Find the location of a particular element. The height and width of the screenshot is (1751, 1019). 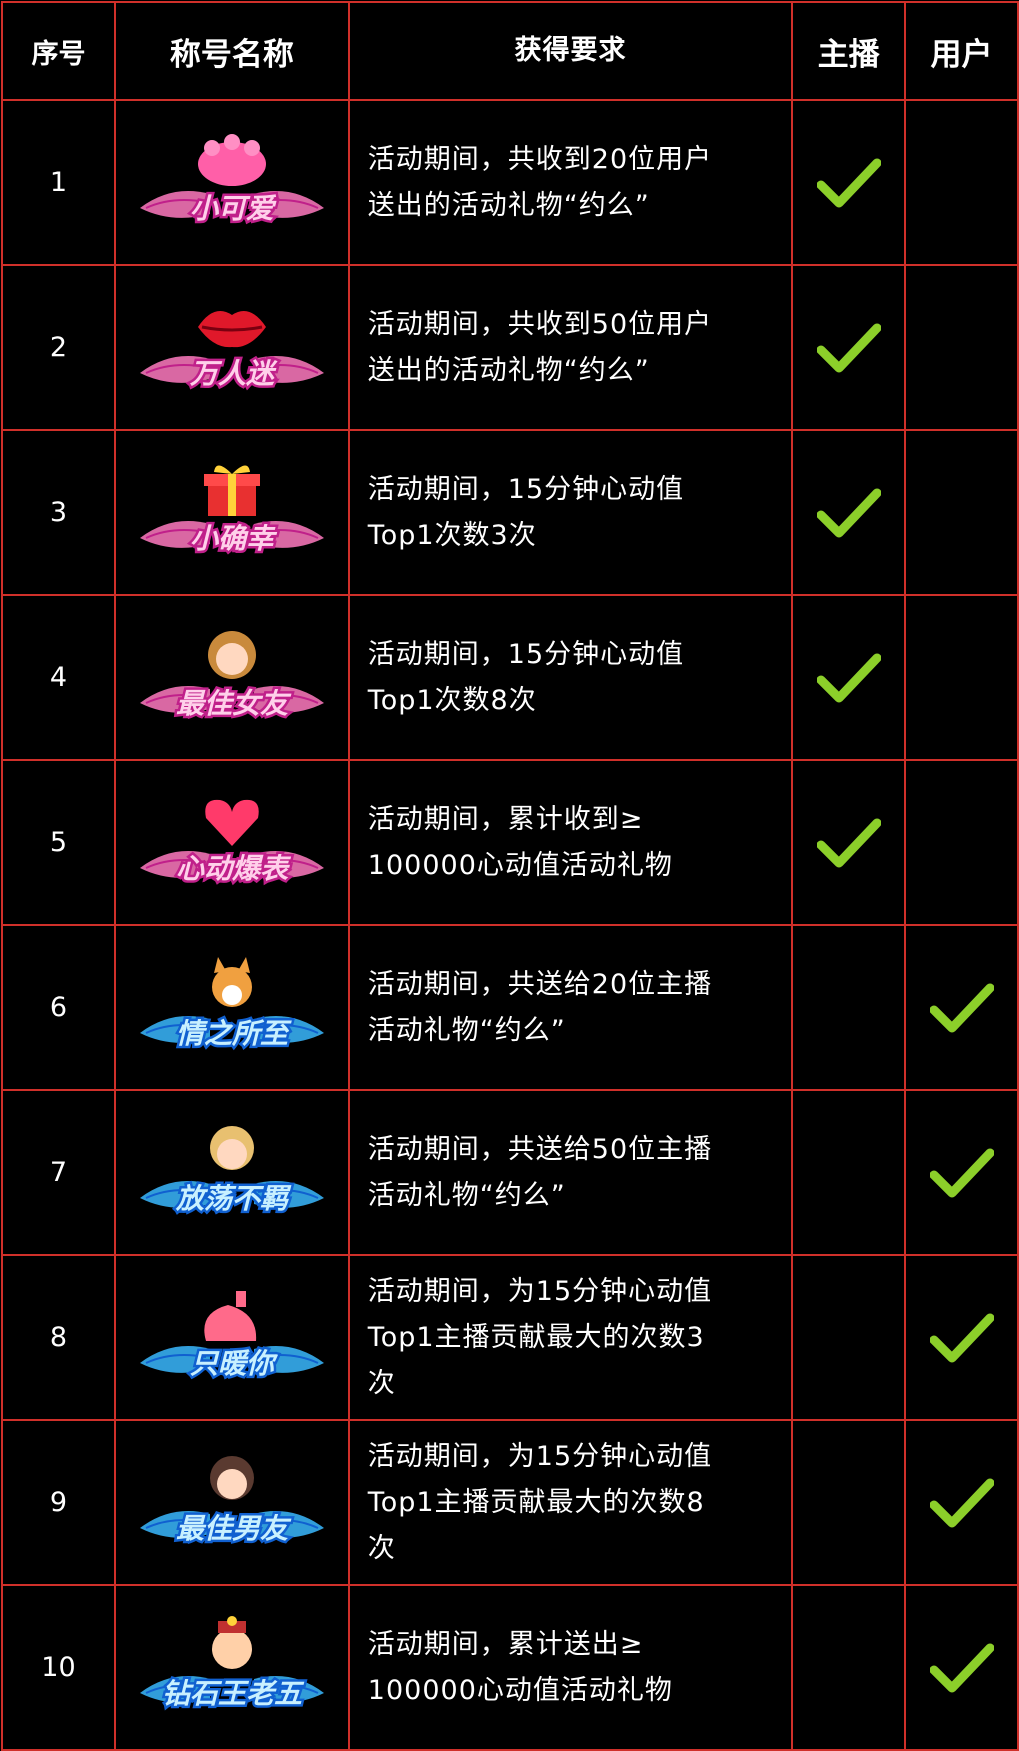

title-badge: 小确幸 is located at coordinates (231, 510).